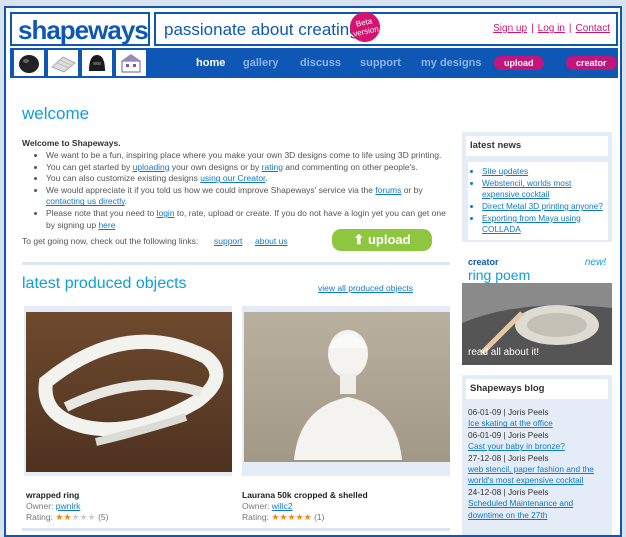 Image resolution: width=626 pixels, height=537 pixels. Describe the element at coordinates (271, 241) in the screenshot. I see `about-us-link: about us` at that location.